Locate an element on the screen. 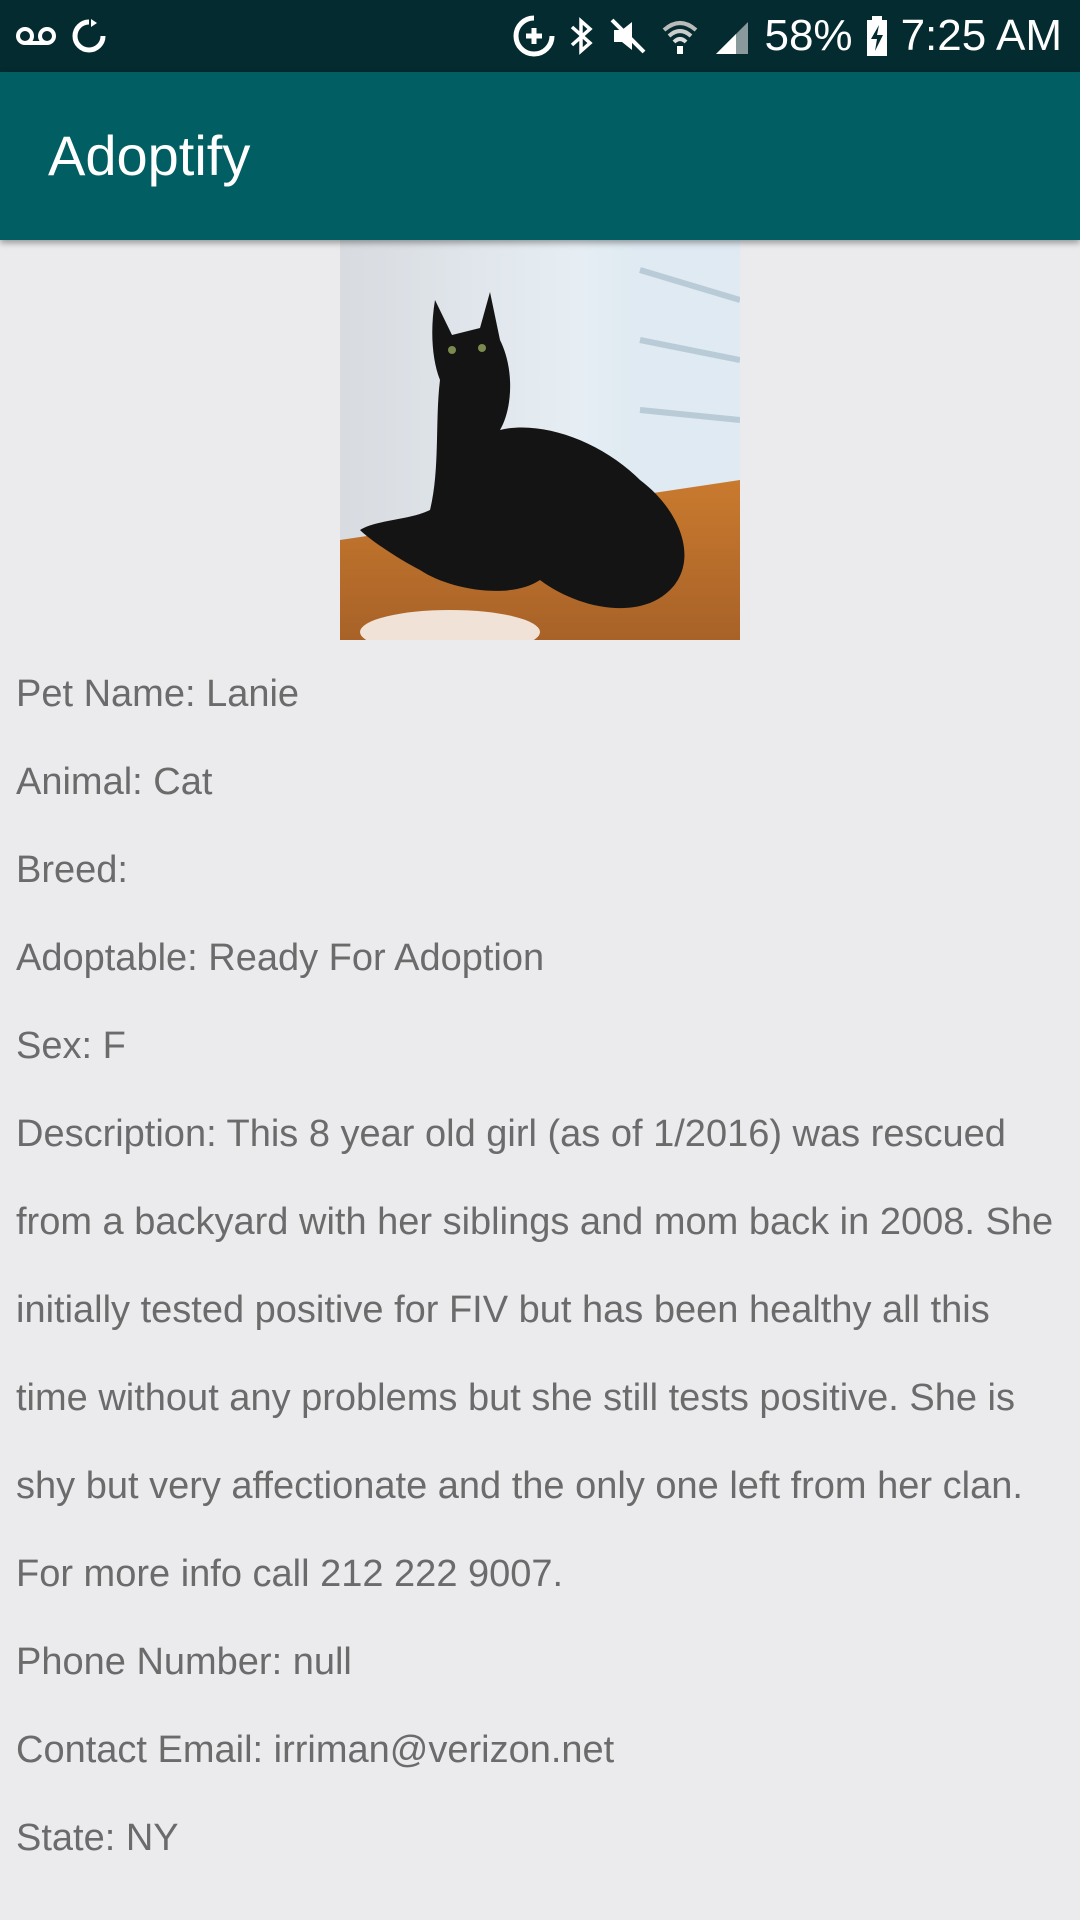 The image size is (1080, 1920). data-saver-icon is located at coordinates (534, 36).